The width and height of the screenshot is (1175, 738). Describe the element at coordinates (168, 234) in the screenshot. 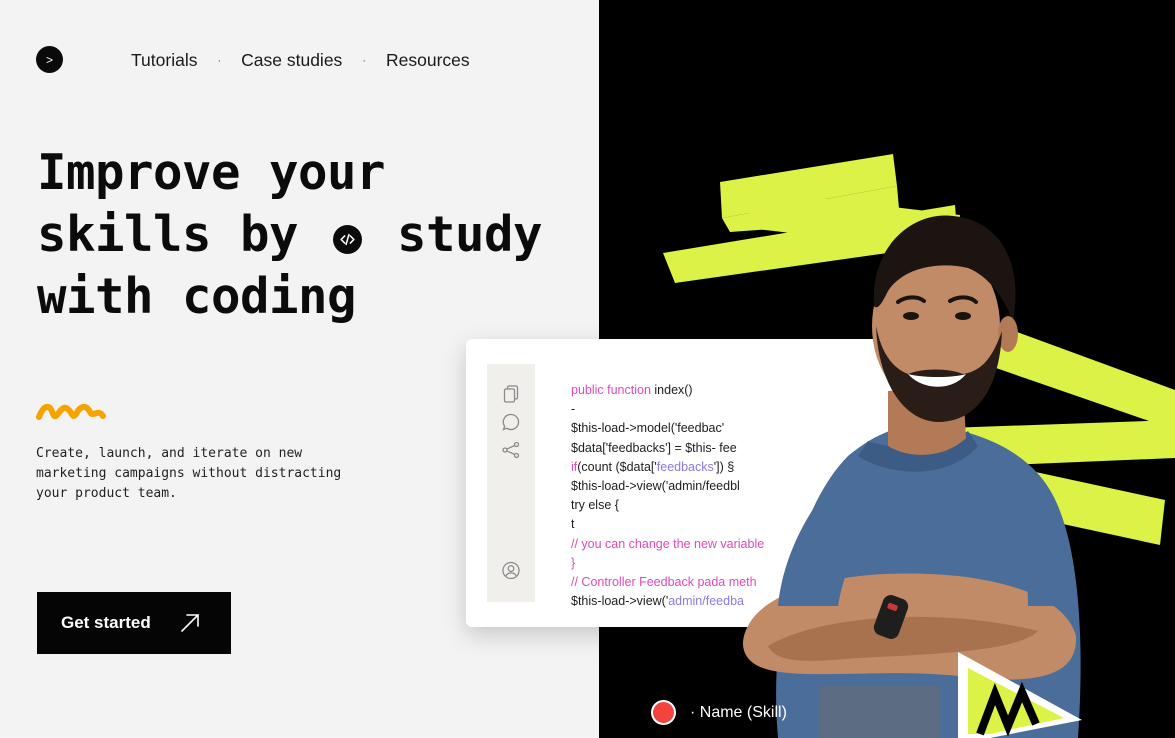

I see `hero-line-2a: skills by` at that location.